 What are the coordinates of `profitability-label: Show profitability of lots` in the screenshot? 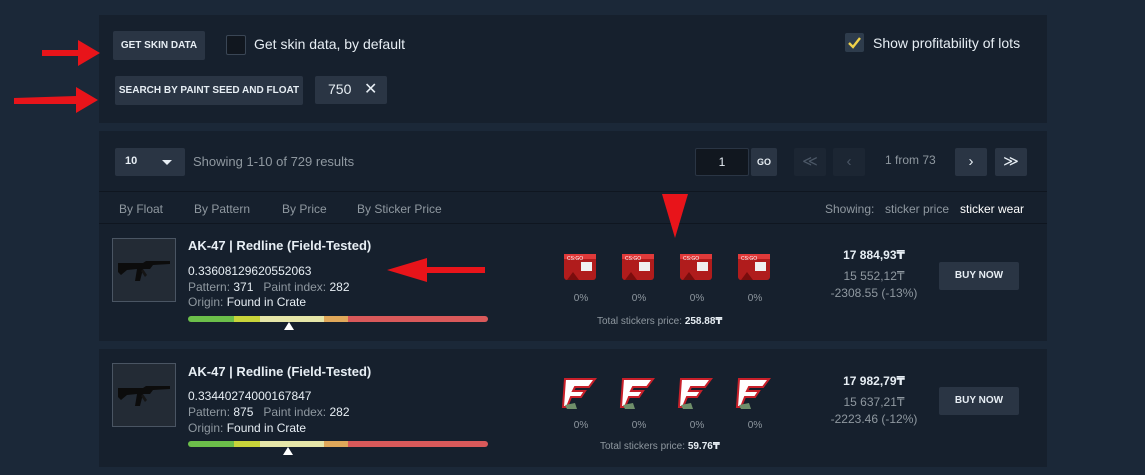 It's located at (947, 43).